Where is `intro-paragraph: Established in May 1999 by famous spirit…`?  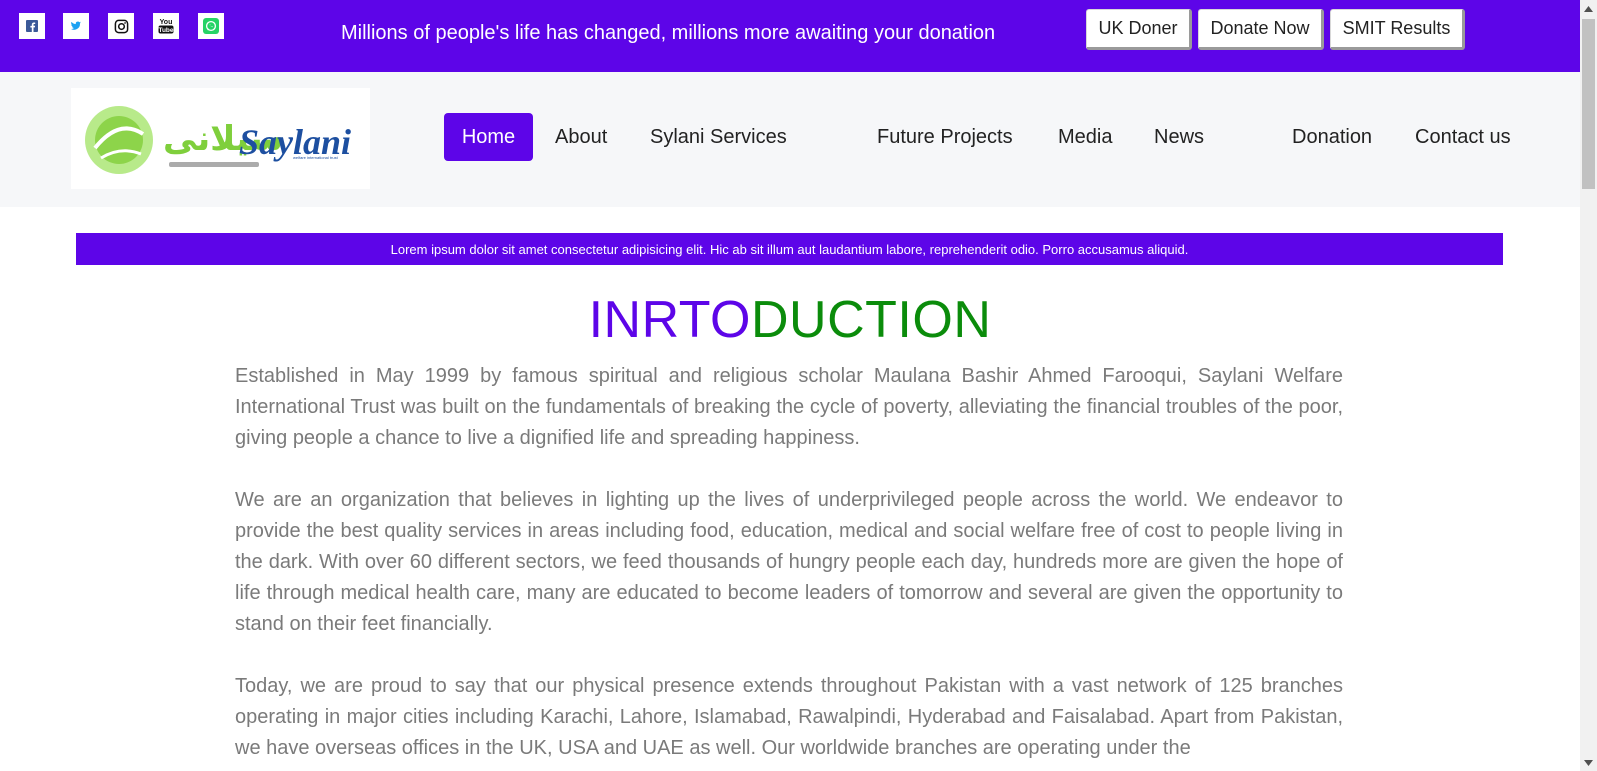 intro-paragraph: Established in May 1999 by famous spirit… is located at coordinates (789, 407).